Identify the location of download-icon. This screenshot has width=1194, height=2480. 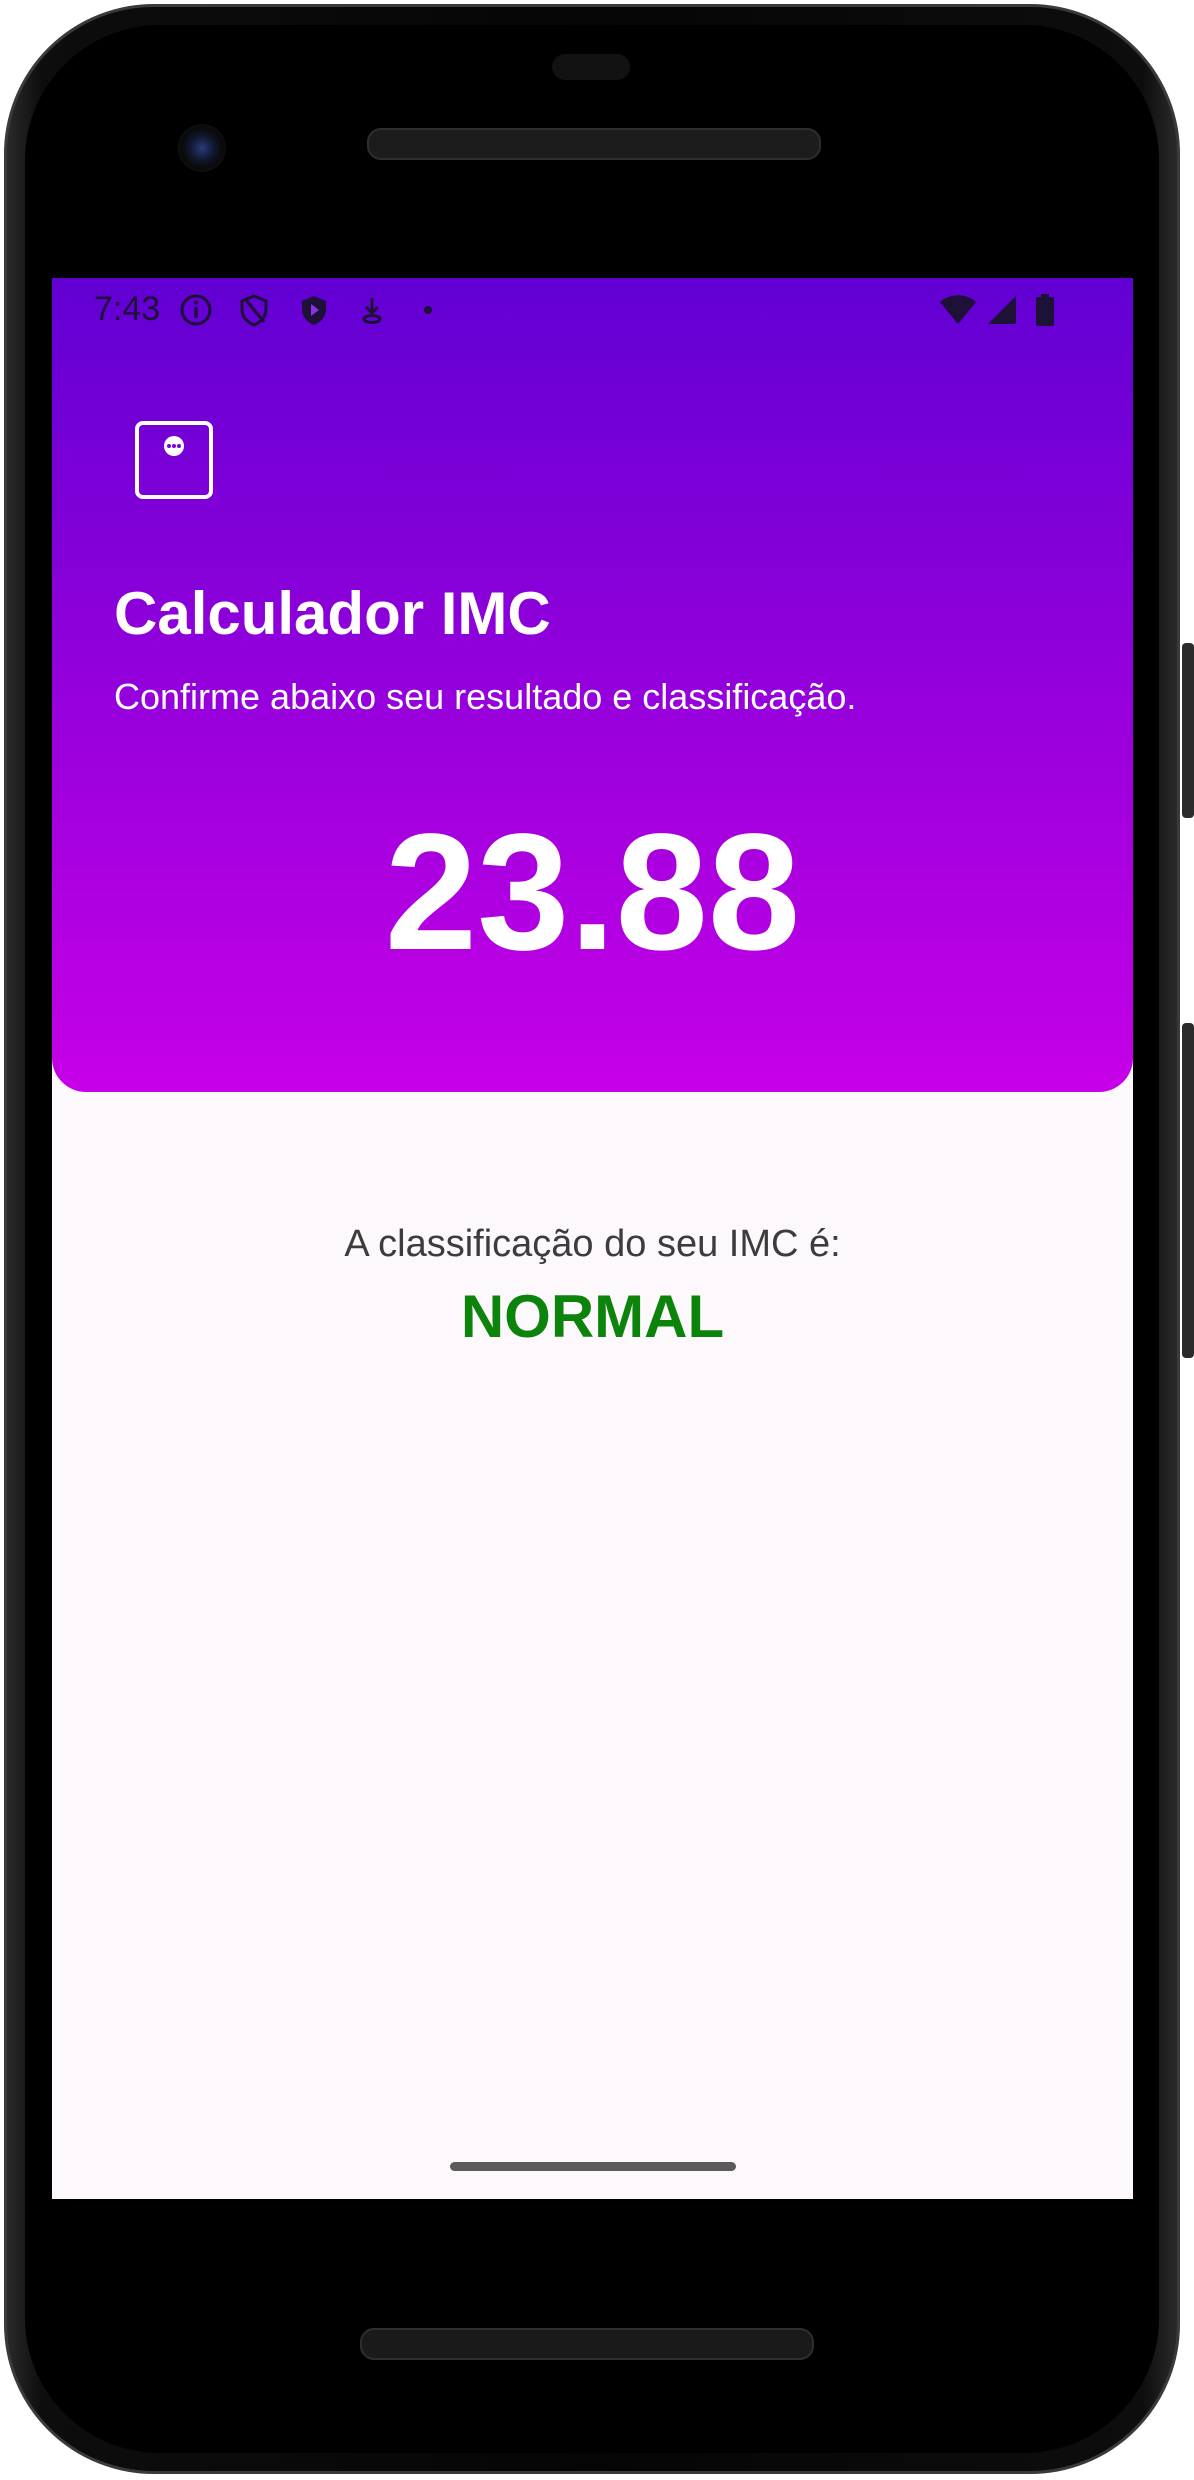
(372, 311).